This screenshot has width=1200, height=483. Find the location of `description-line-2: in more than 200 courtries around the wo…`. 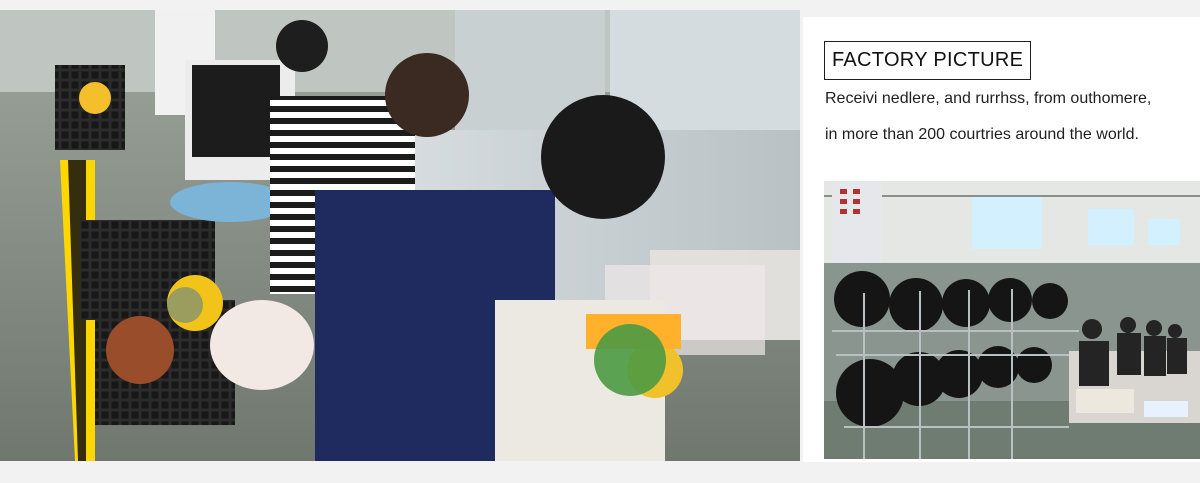

description-line-2: in more than 200 courtries around the wo… is located at coordinates (982, 134).